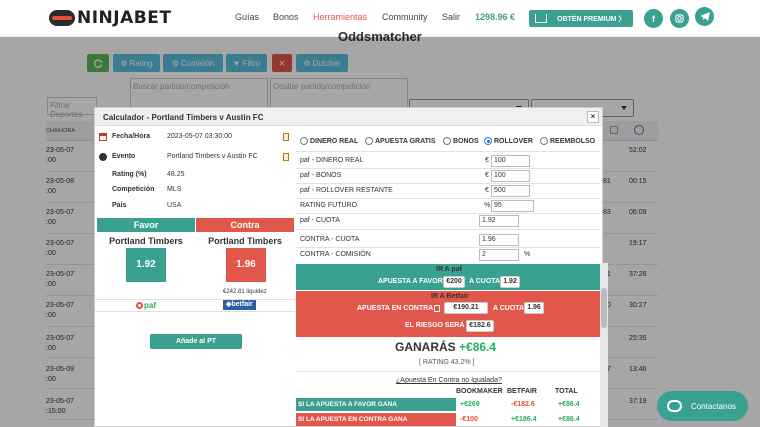 The height and width of the screenshot is (427, 760). I want to click on instagram-icon, so click(679, 18).